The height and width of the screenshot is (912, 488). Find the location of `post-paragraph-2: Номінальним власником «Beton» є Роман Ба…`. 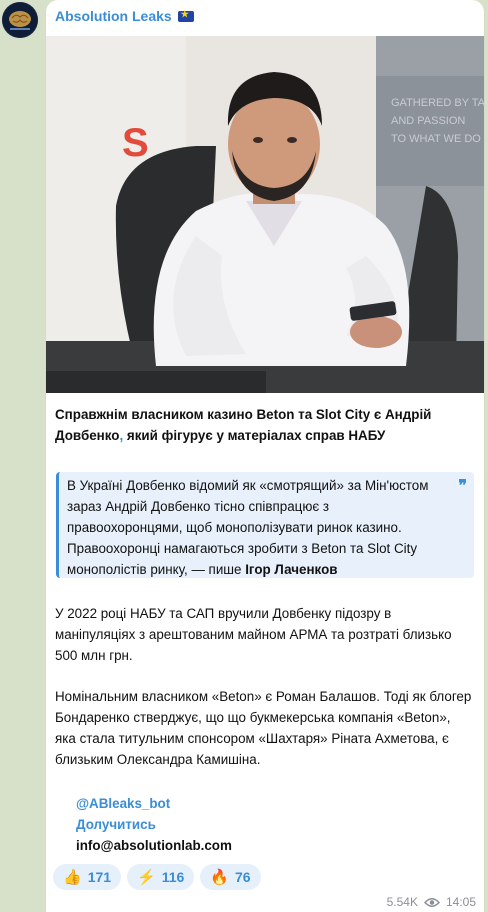

post-paragraph-2: Номінальним власником «Beton» є Роман Ба… is located at coordinates (263, 728).